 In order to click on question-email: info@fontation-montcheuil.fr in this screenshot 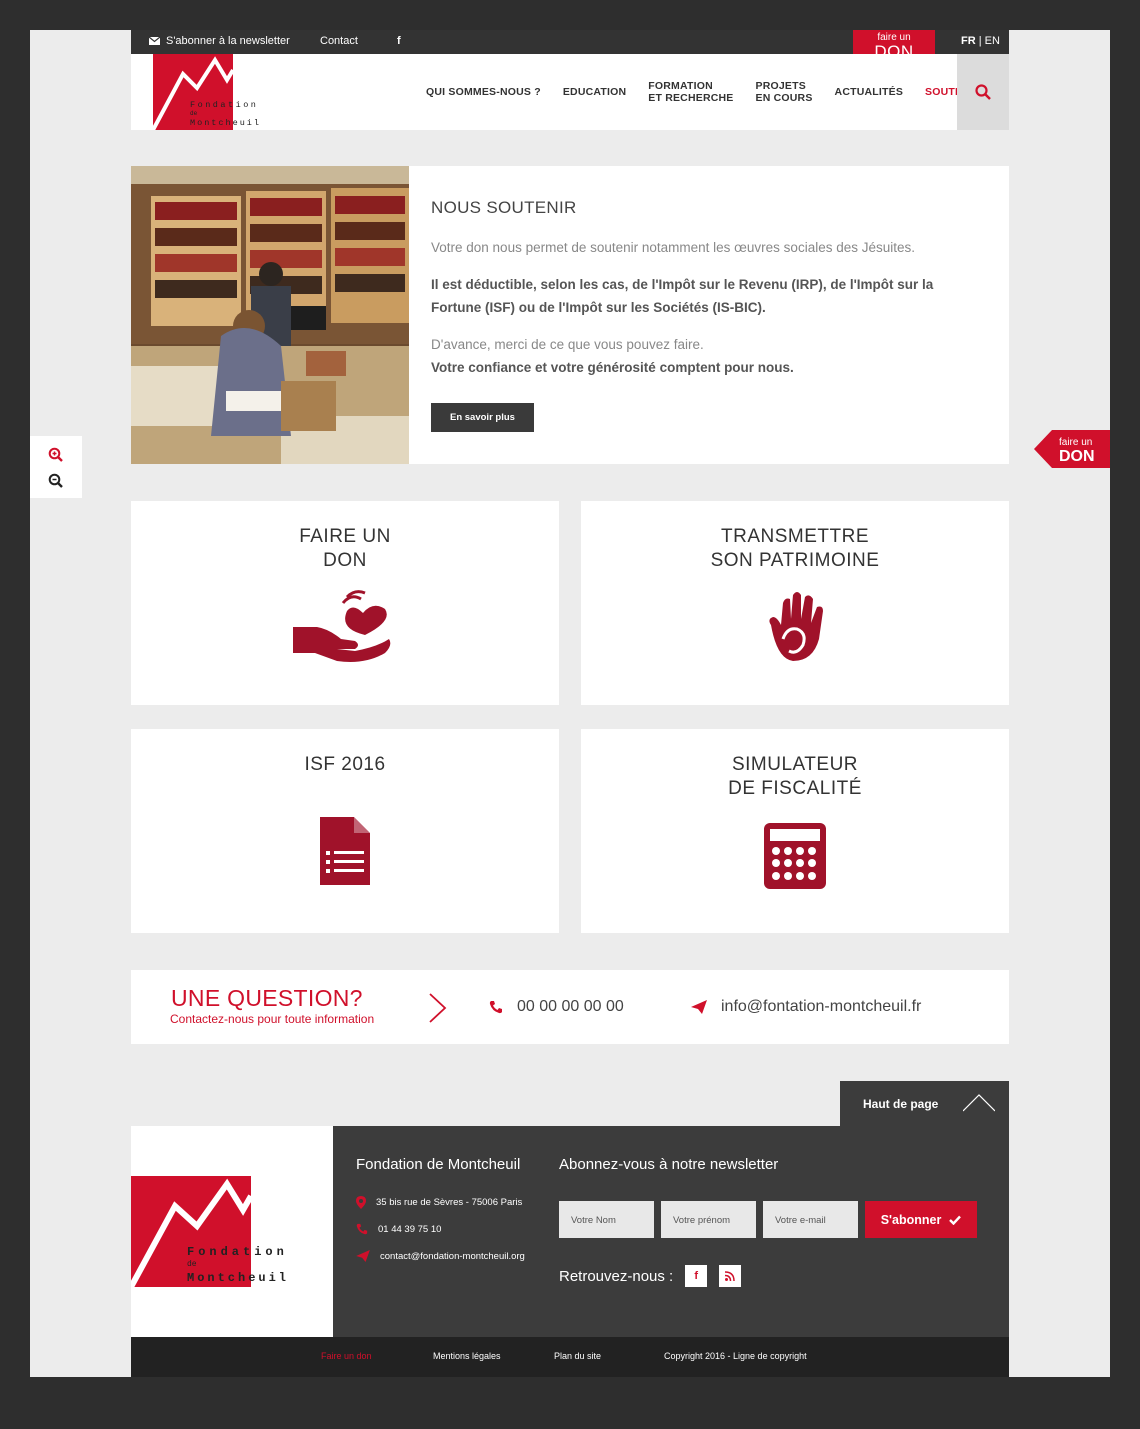, I will do `click(806, 1007)`.